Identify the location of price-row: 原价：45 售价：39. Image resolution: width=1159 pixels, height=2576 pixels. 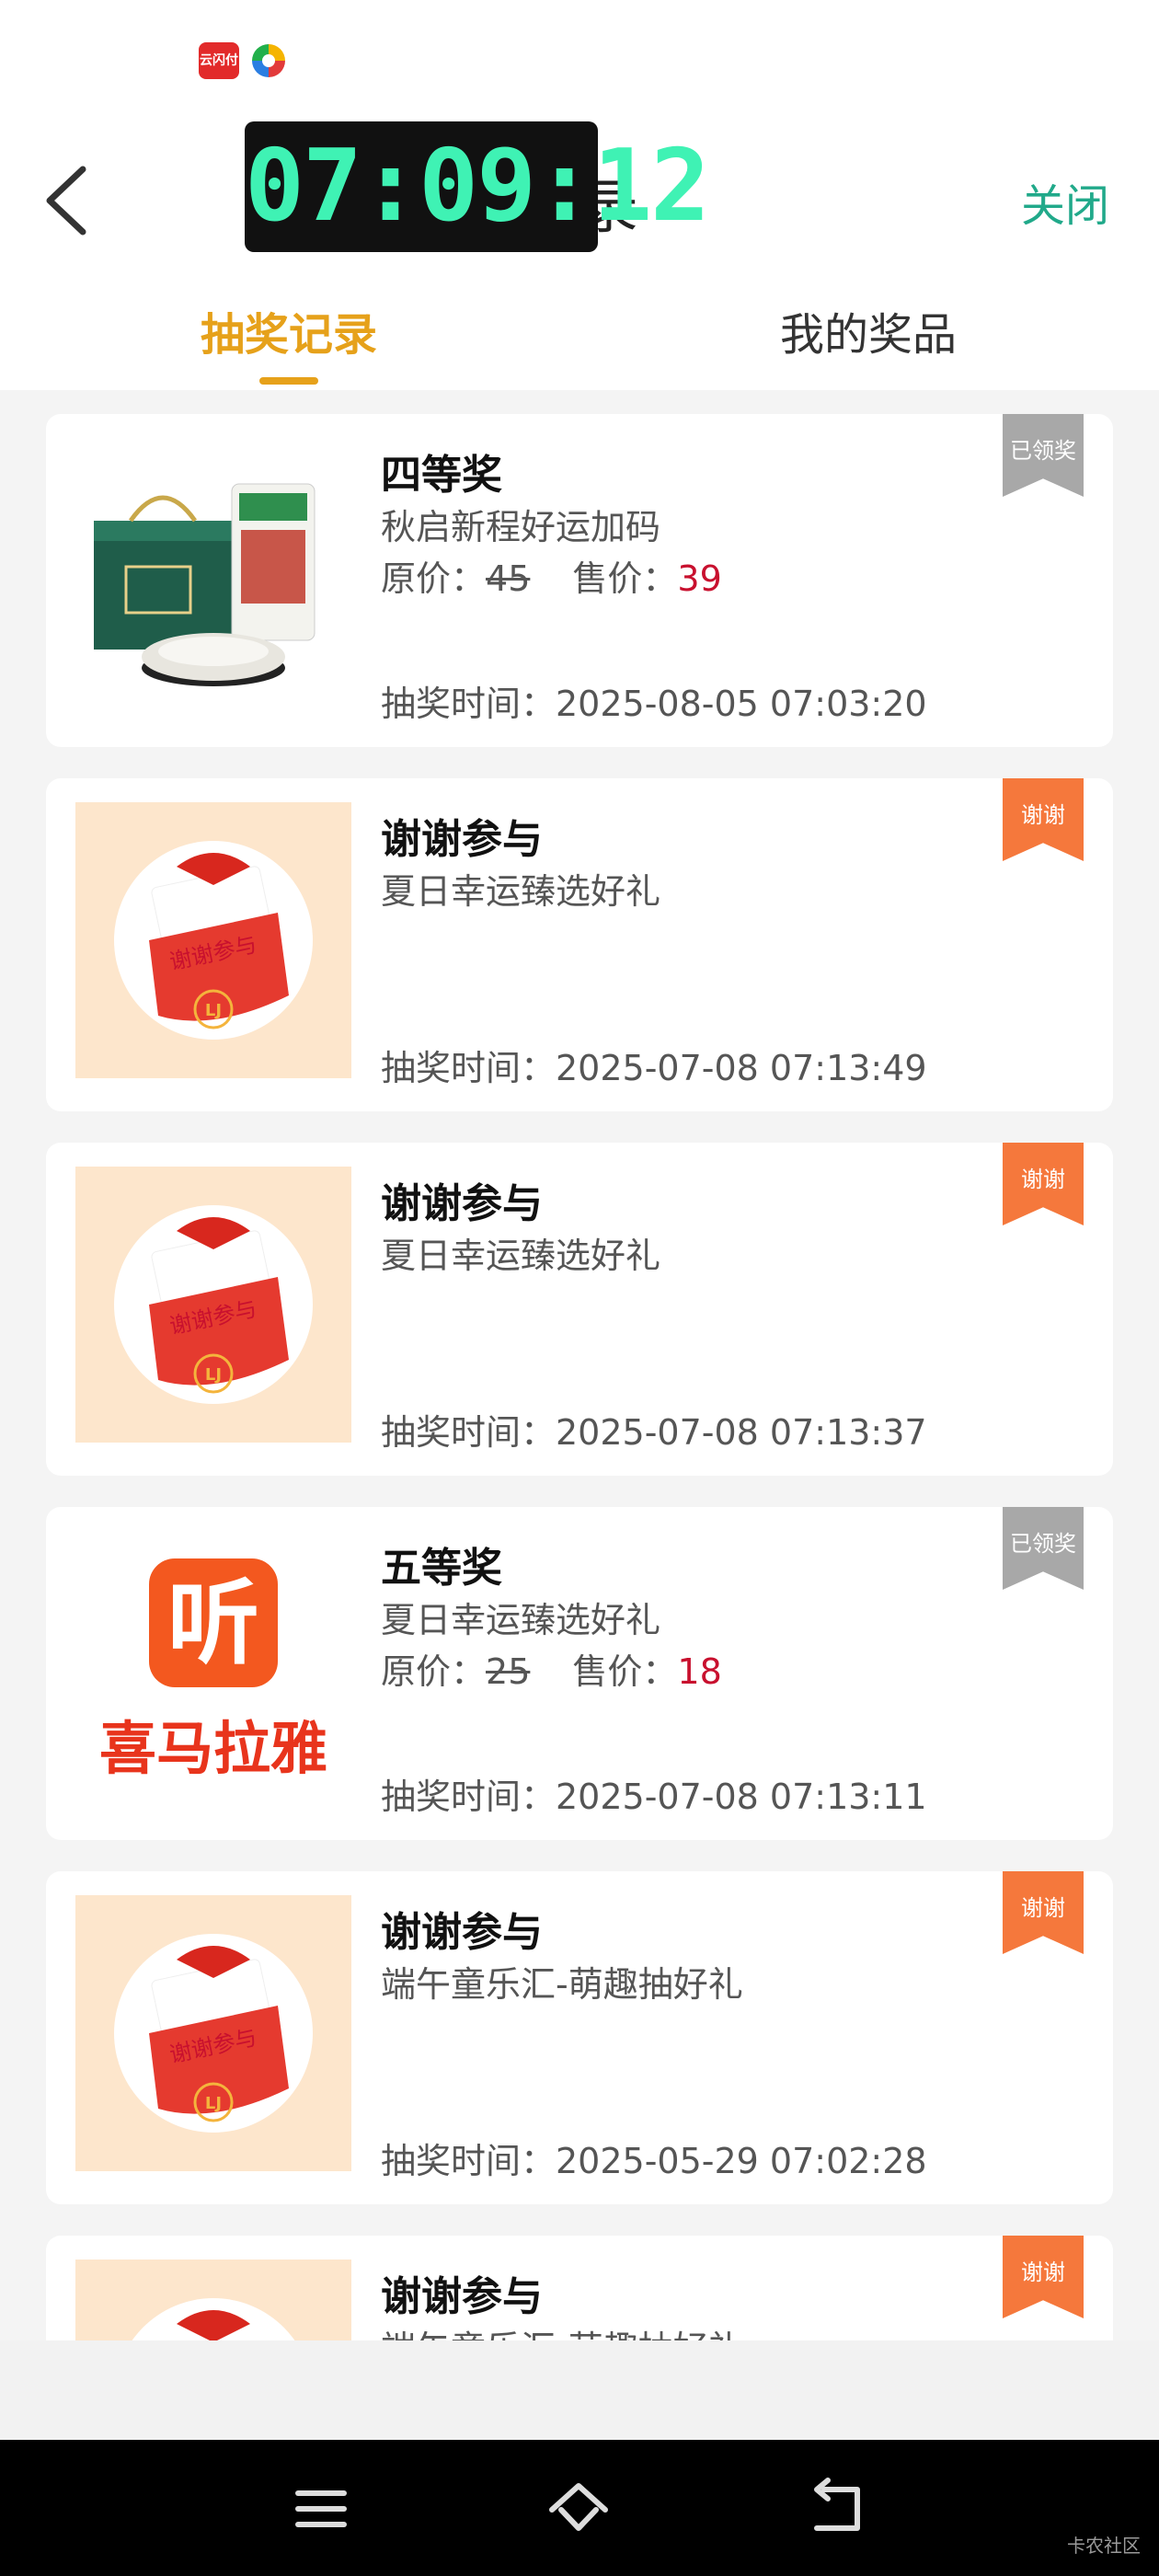
(551, 575).